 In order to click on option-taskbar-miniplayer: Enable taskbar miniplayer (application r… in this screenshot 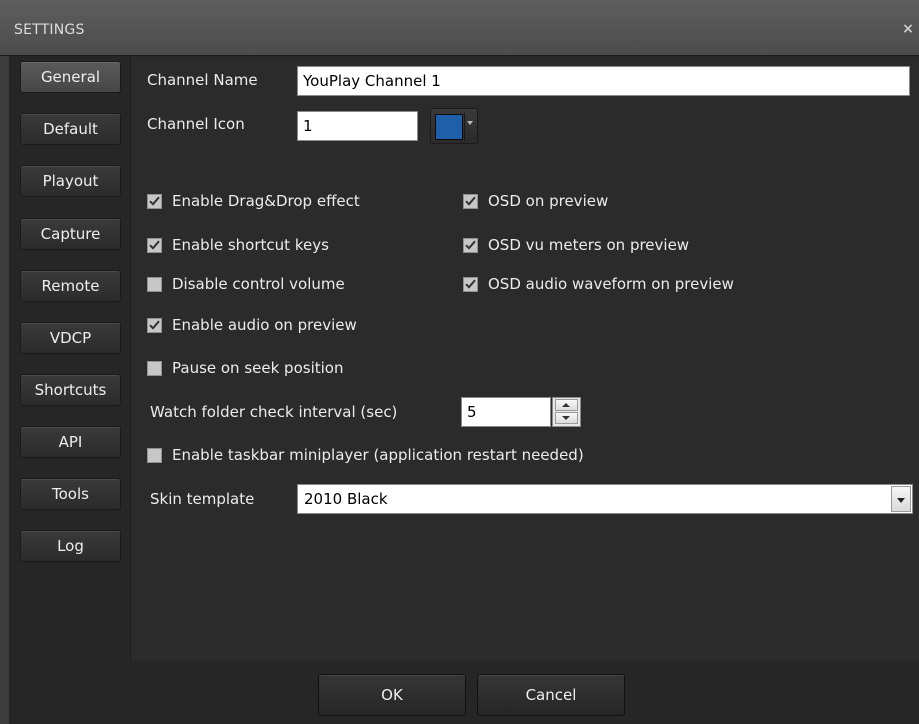, I will do `click(365, 455)`.